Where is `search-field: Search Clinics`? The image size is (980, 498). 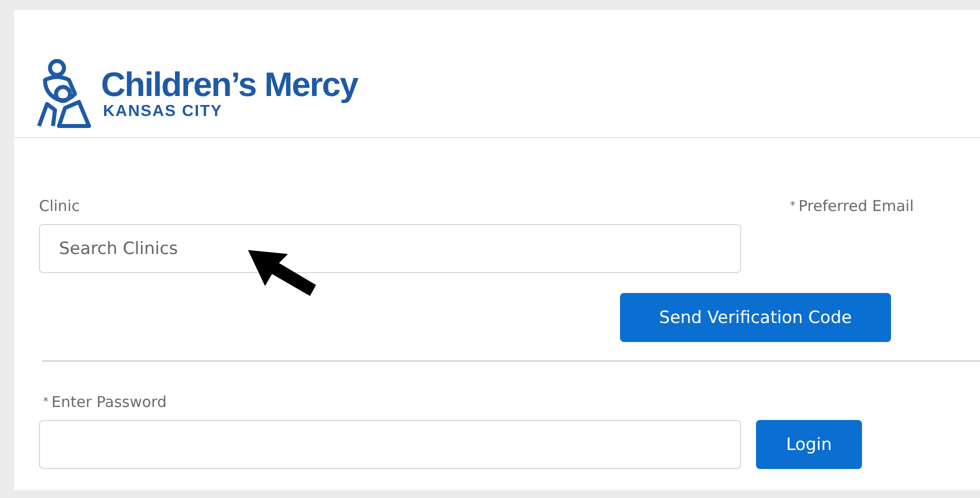
search-field: Search Clinics is located at coordinates (390, 248).